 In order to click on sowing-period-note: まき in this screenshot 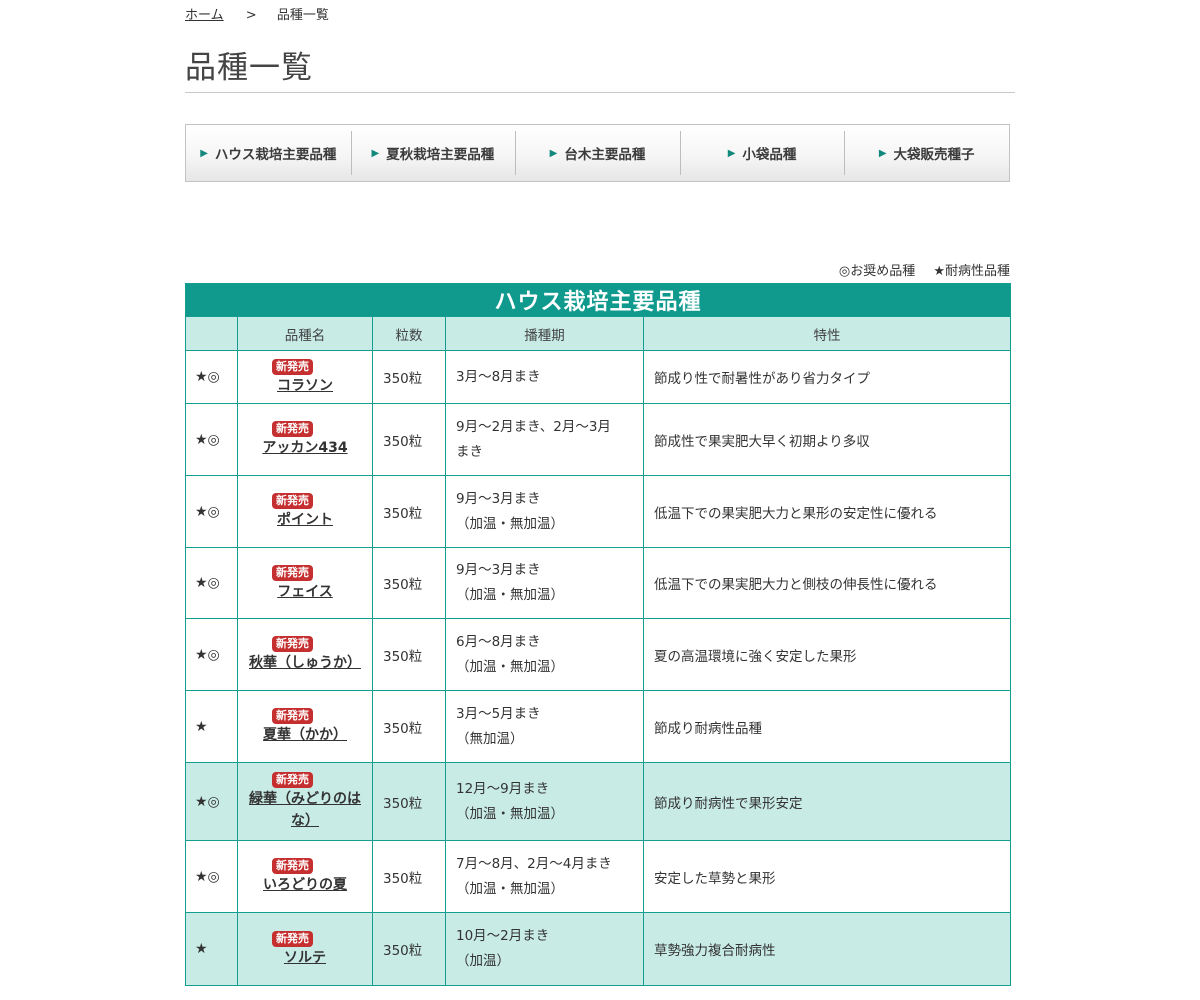, I will do `click(469, 451)`.